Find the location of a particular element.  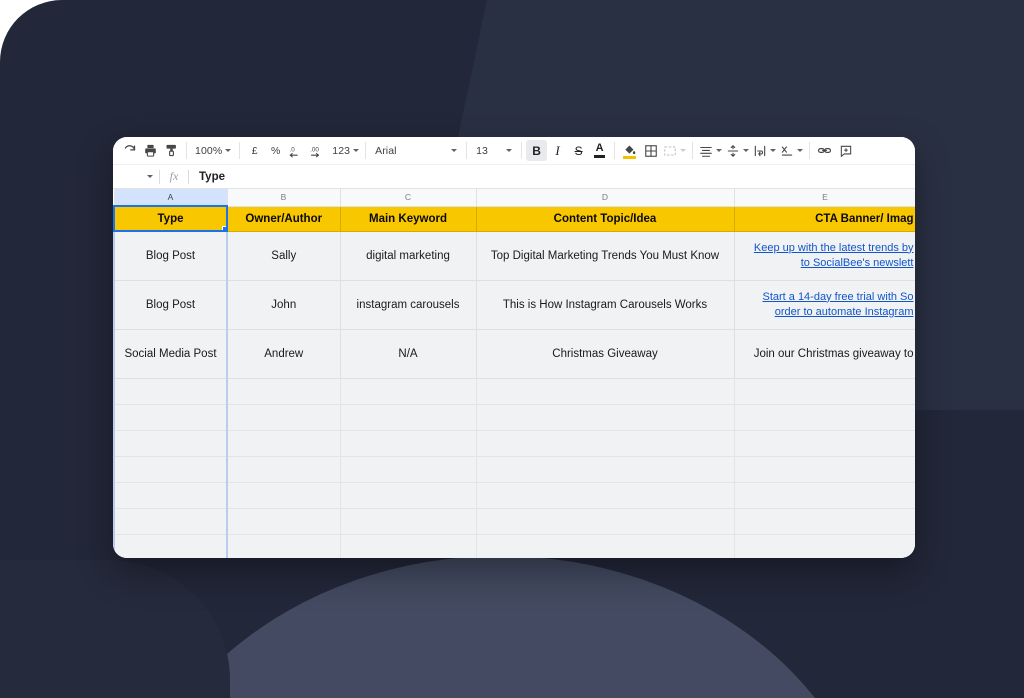

cell-topic: This is How Instagram Carousels Works is located at coordinates (605, 304).